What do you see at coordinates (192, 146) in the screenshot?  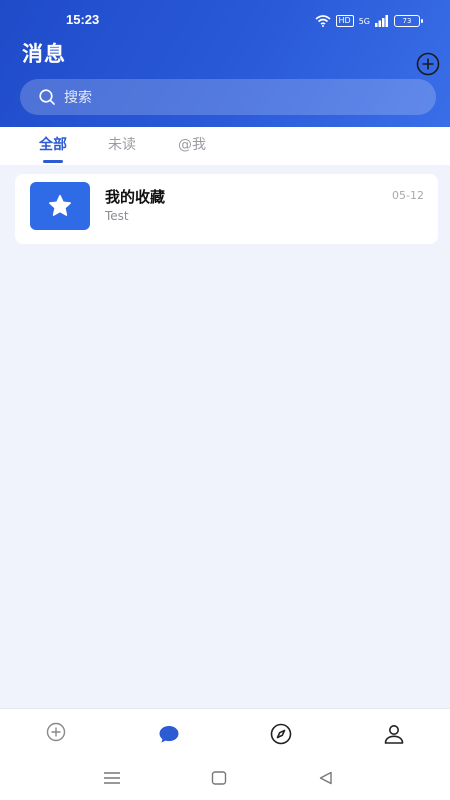 I see `tab-mentions: @我` at bounding box center [192, 146].